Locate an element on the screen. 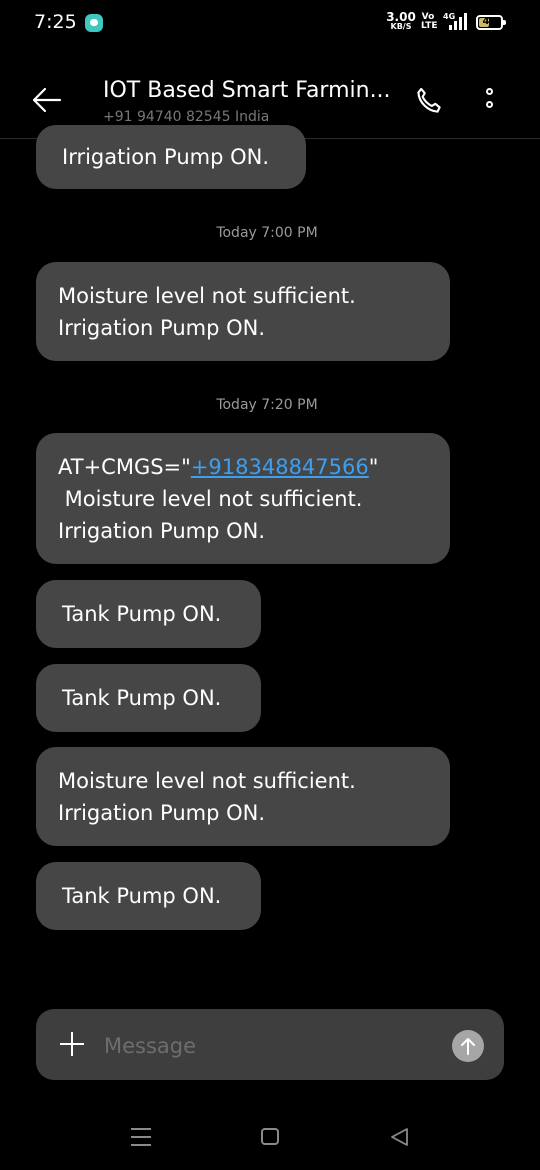 The image size is (540, 1170). phone-icon is located at coordinates (429, 100).